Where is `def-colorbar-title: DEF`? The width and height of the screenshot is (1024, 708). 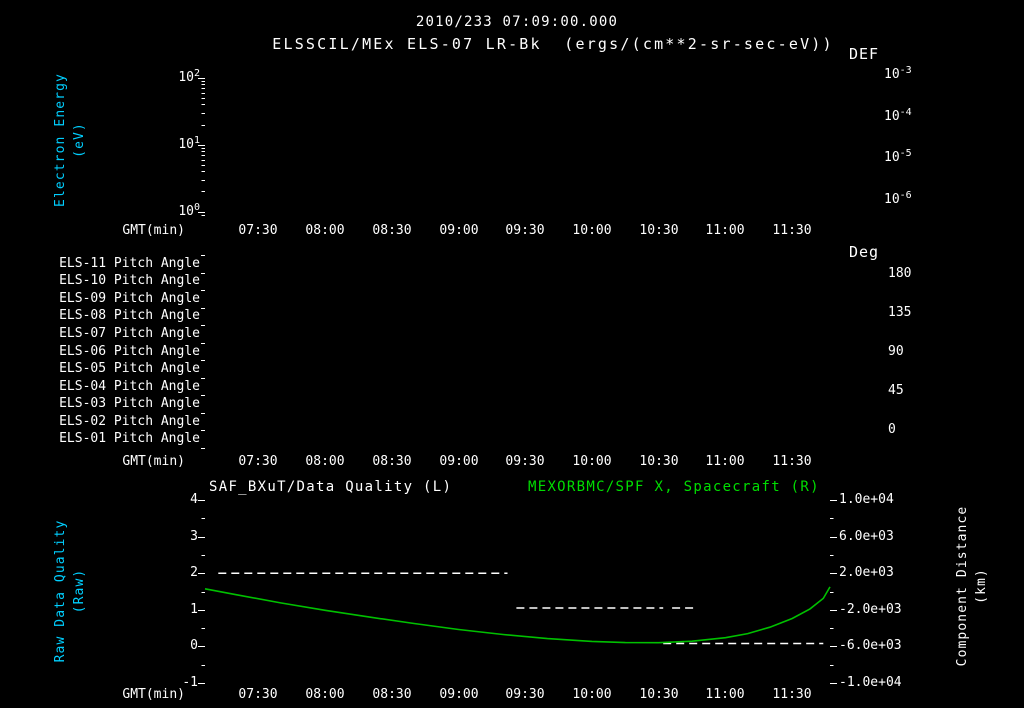
def-colorbar-title: DEF is located at coordinates (864, 54).